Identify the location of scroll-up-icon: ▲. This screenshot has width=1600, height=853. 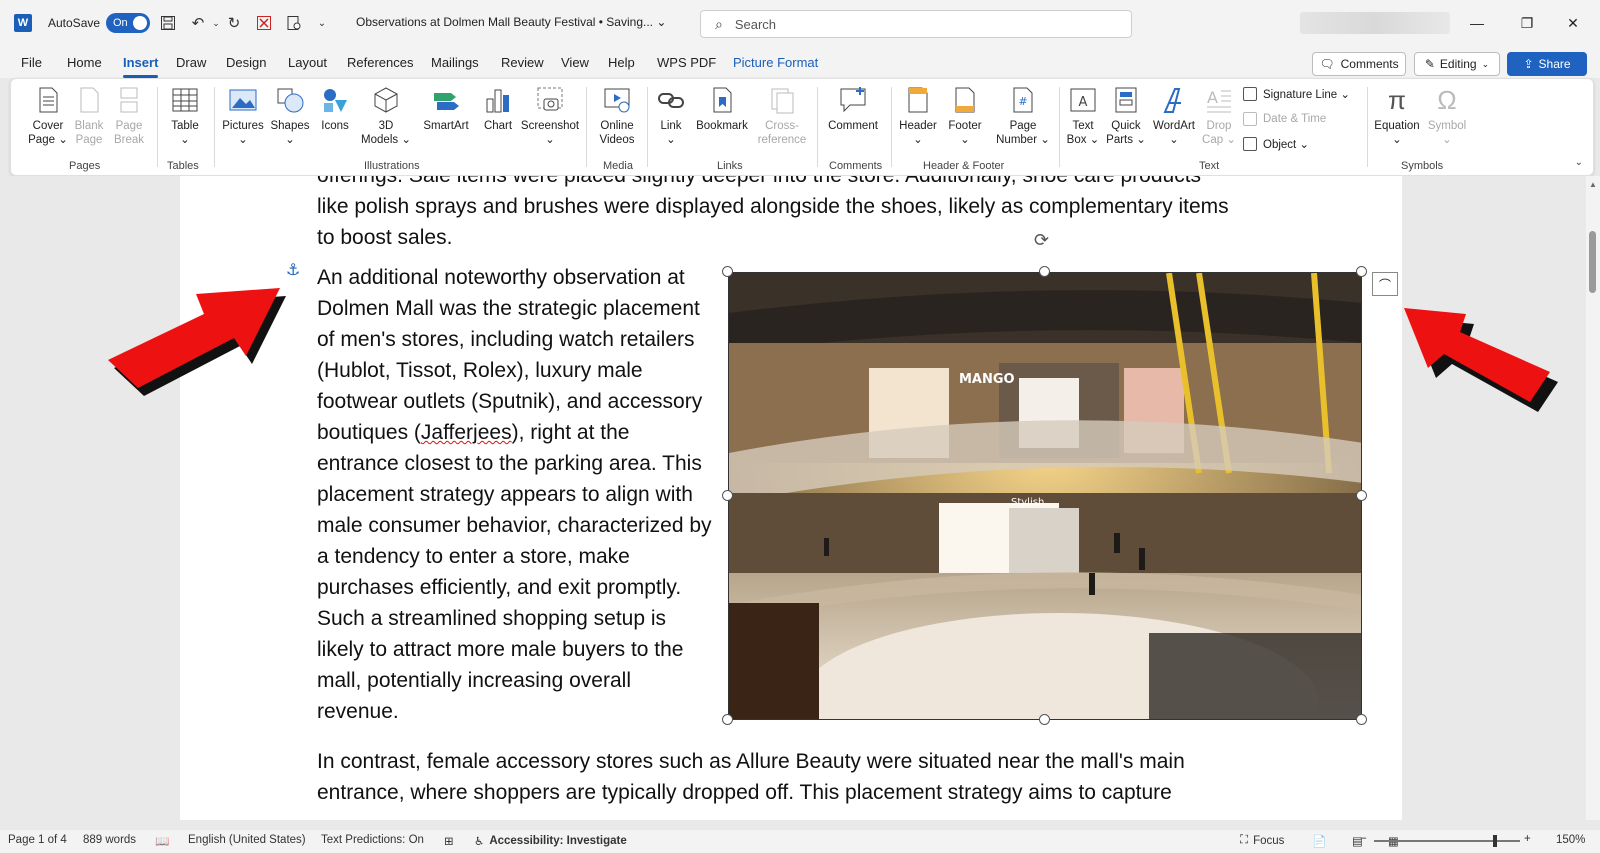
(1593, 184).